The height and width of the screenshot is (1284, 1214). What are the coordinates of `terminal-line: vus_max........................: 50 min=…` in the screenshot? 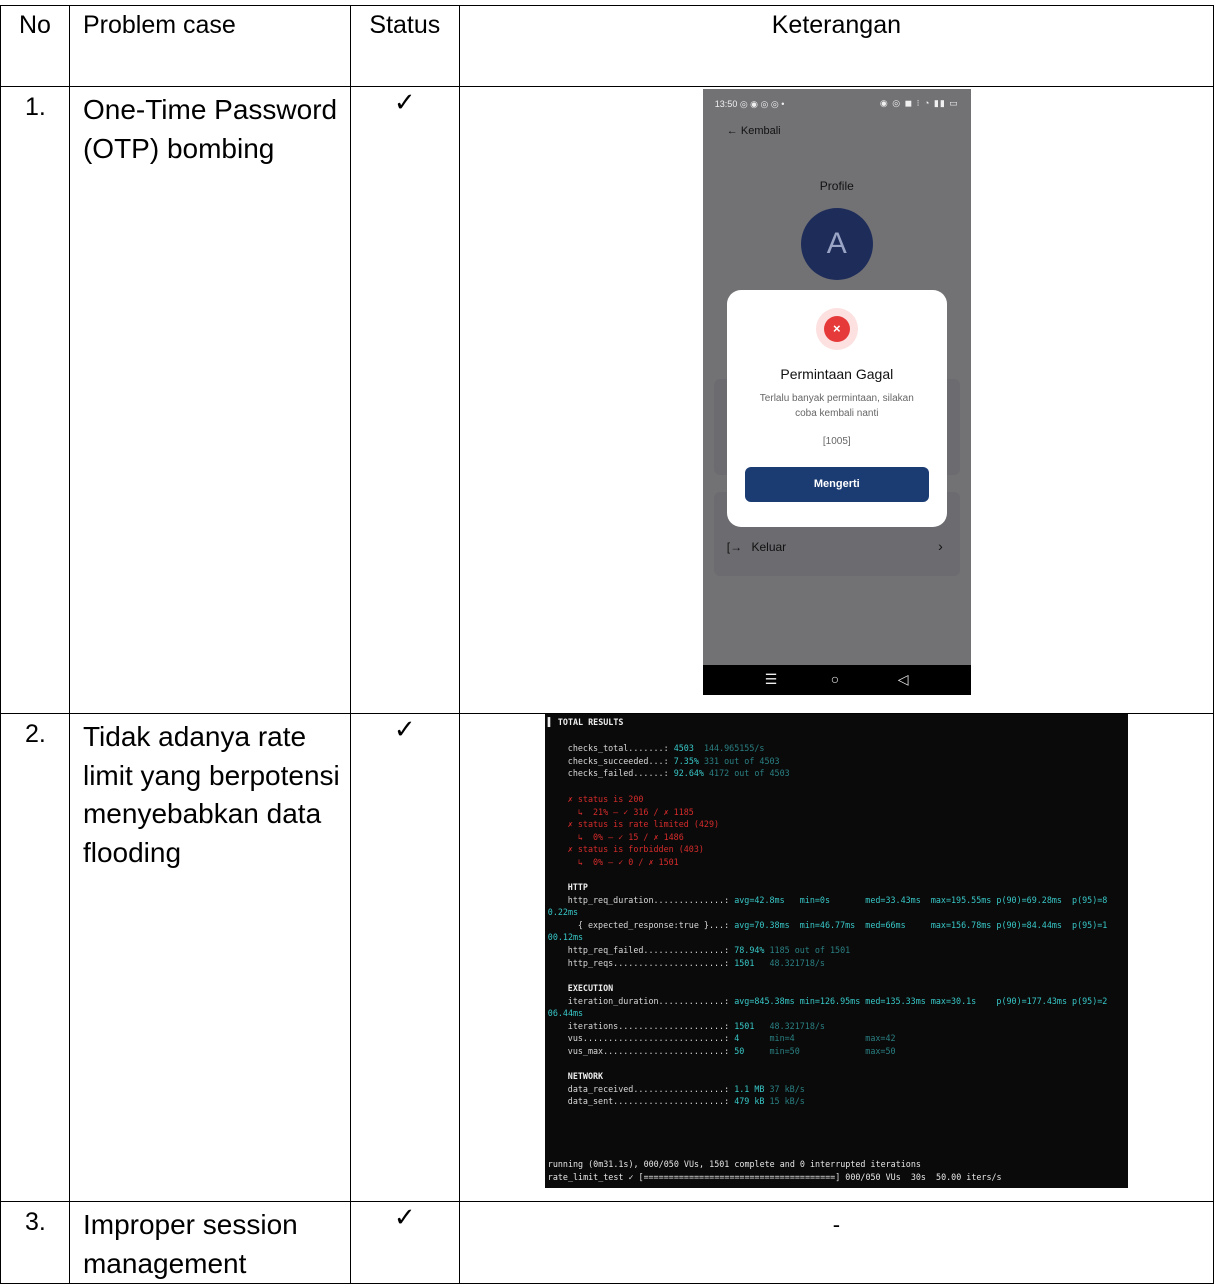 It's located at (731, 1051).